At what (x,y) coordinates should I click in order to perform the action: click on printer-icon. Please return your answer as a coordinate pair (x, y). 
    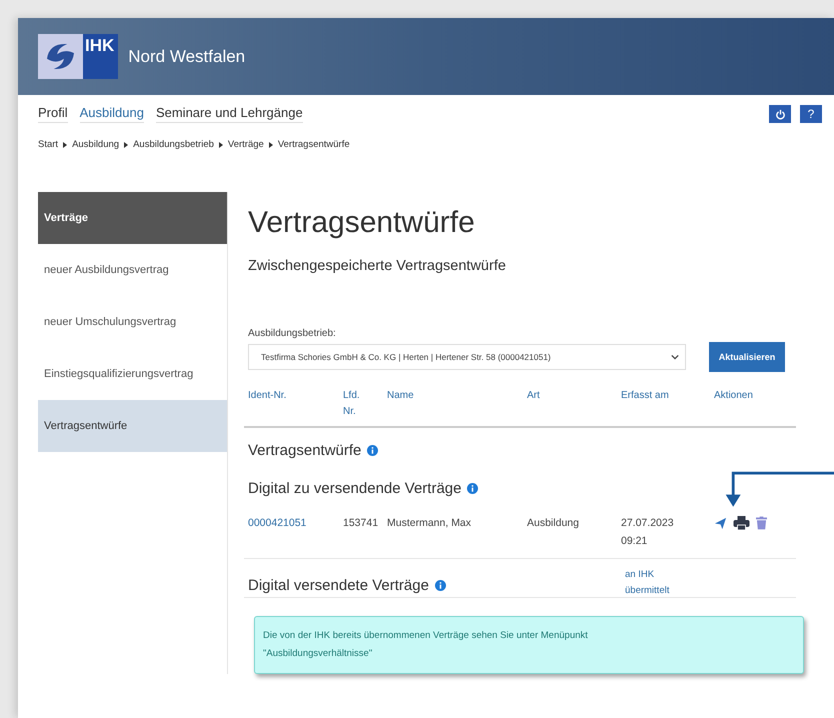
    Looking at the image, I should click on (741, 523).